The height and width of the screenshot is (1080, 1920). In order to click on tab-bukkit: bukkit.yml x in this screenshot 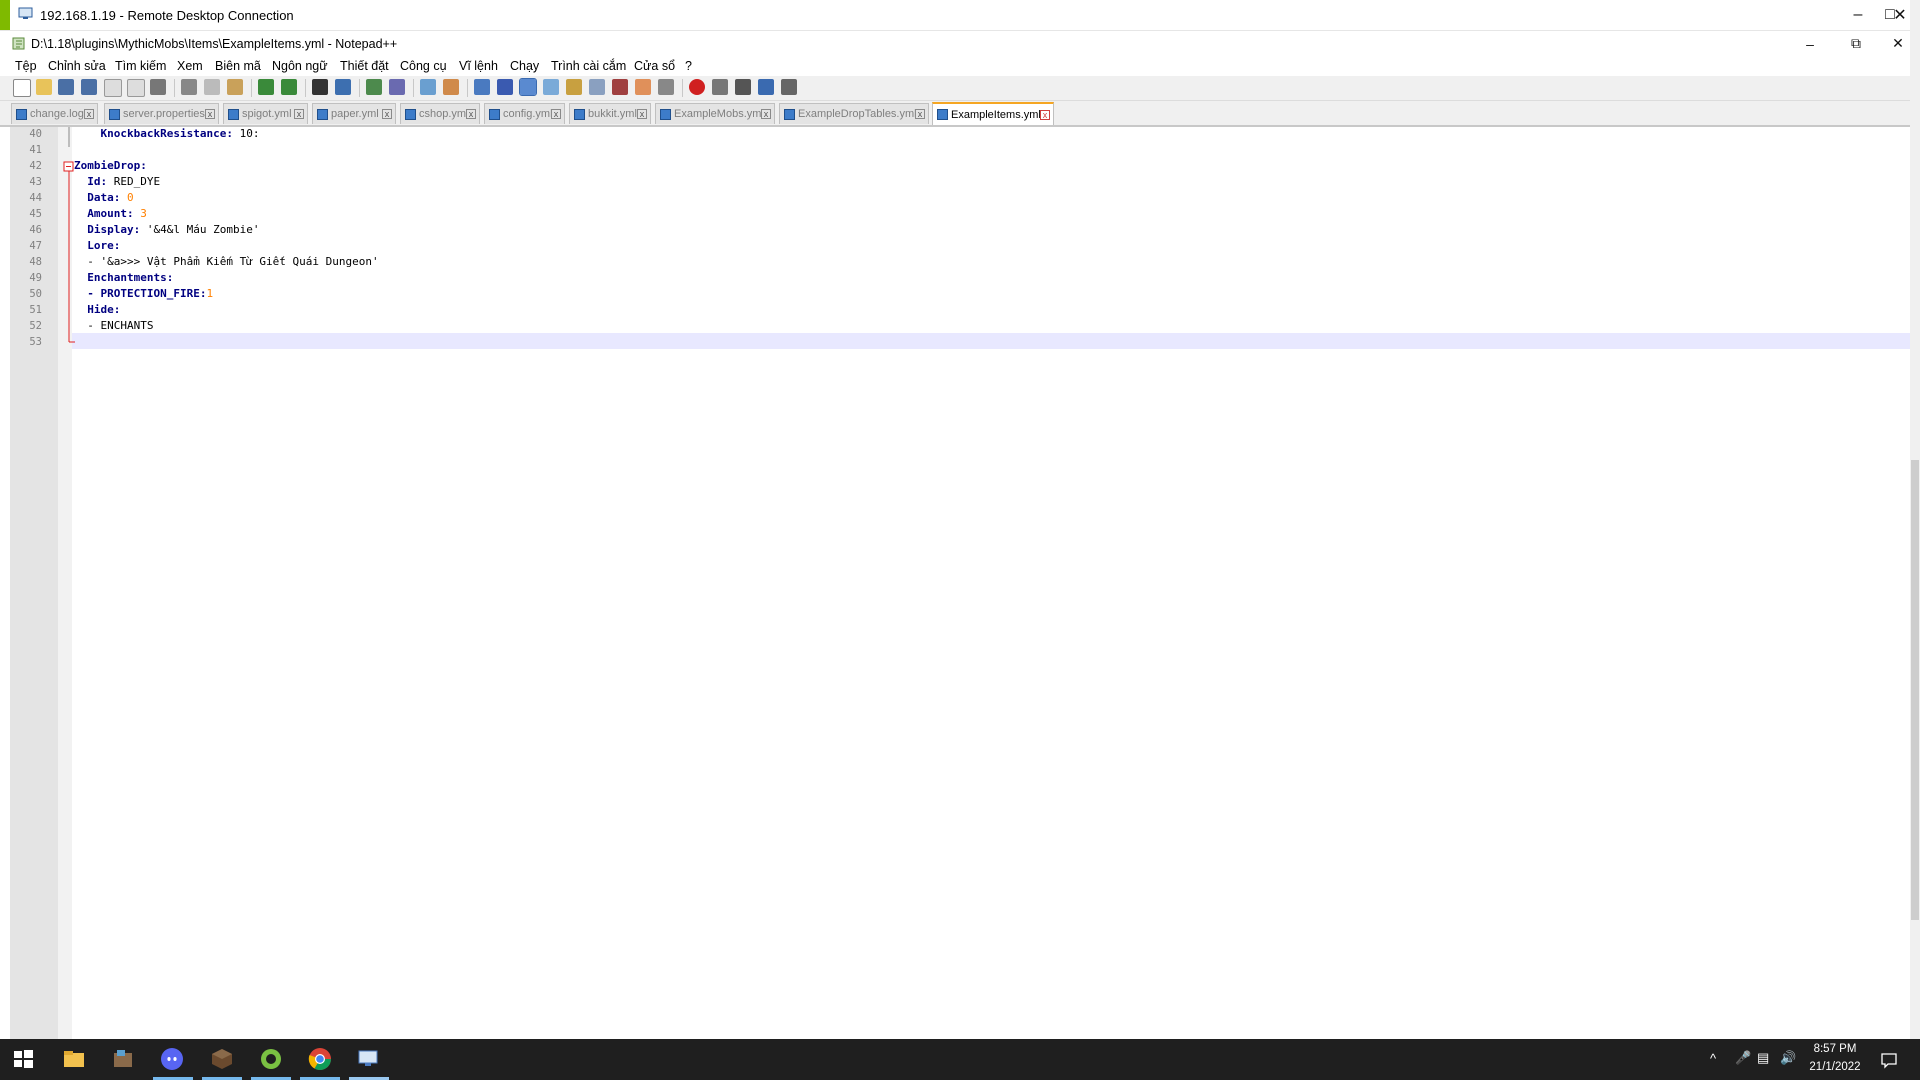, I will do `click(610, 113)`.